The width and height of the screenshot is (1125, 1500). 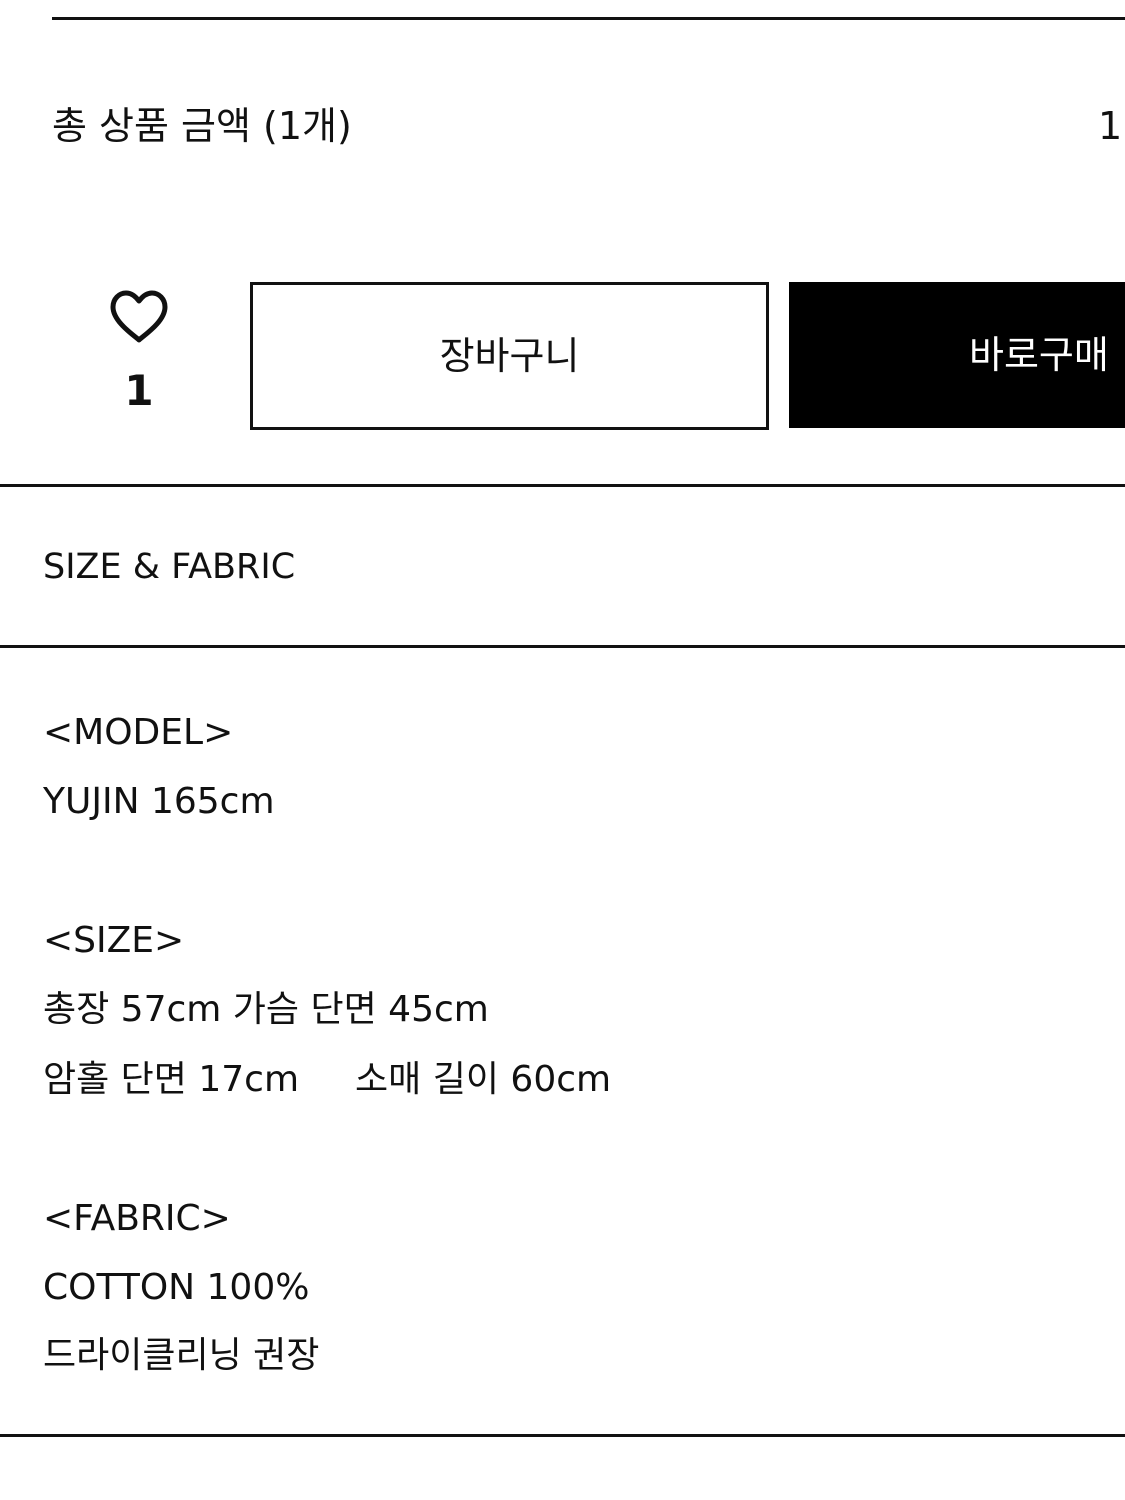 What do you see at coordinates (169, 567) in the screenshot?
I see `section-title-size-fabric: SIZE & FABRIC` at bounding box center [169, 567].